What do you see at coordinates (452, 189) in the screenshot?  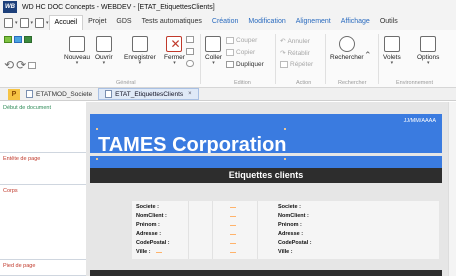 I see `vertical-scrollbar` at bounding box center [452, 189].